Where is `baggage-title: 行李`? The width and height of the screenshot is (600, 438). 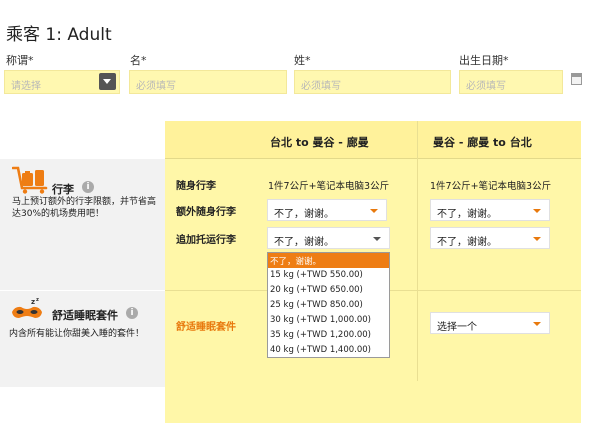
baggage-title: 行李 is located at coordinates (63, 189).